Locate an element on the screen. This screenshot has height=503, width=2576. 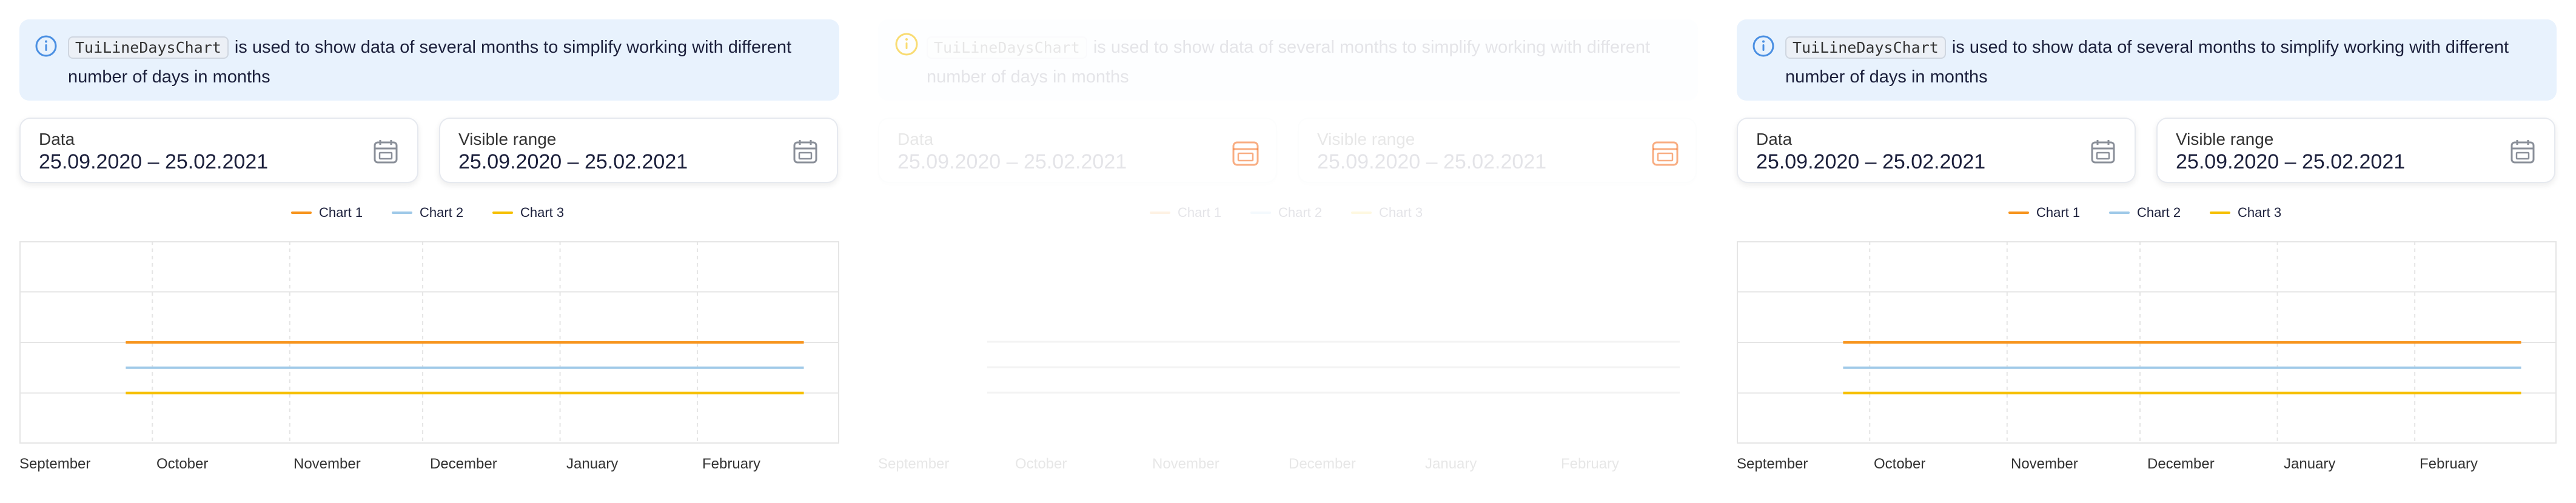
chart-svg-placeholder is located at coordinates (1334, 368).